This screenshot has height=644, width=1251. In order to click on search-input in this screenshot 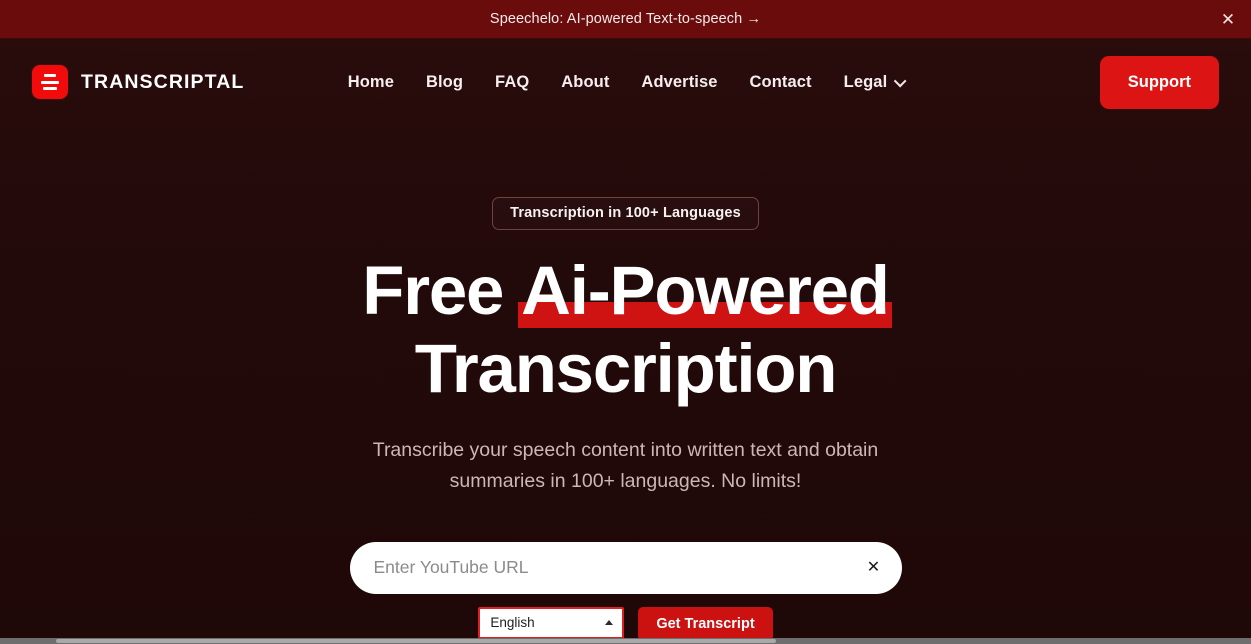, I will do `click(625, 567)`.